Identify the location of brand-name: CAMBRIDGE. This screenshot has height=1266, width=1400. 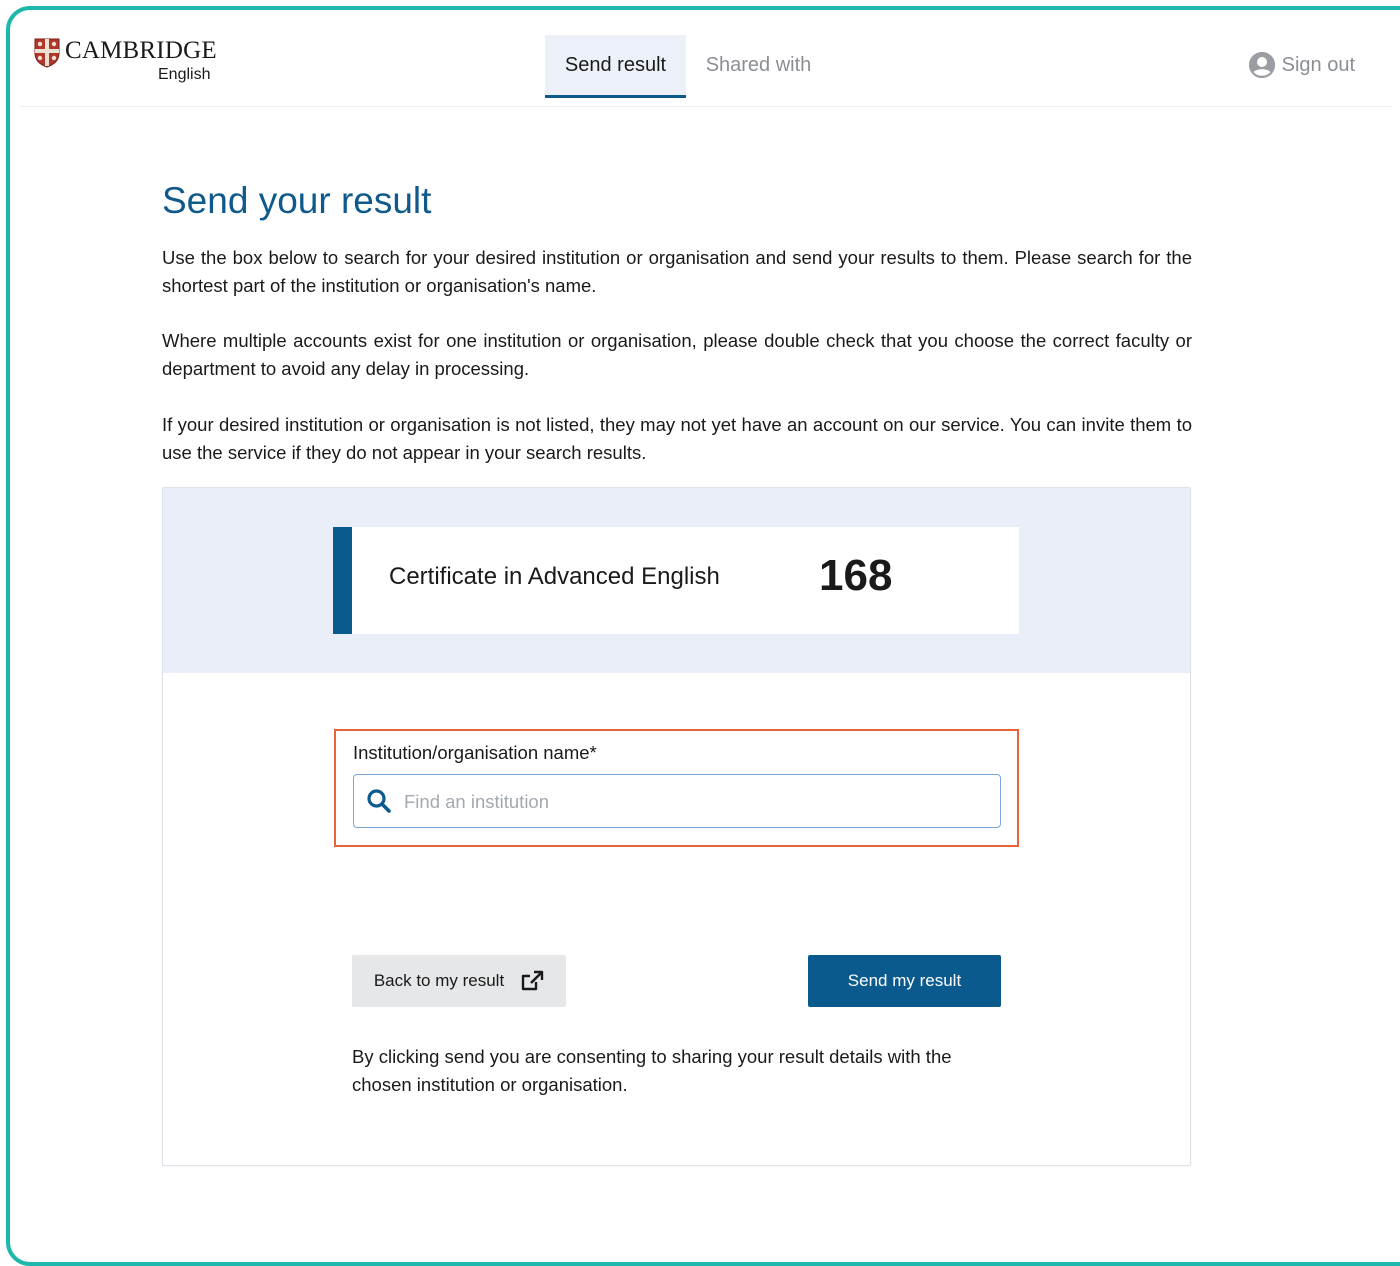
(141, 50).